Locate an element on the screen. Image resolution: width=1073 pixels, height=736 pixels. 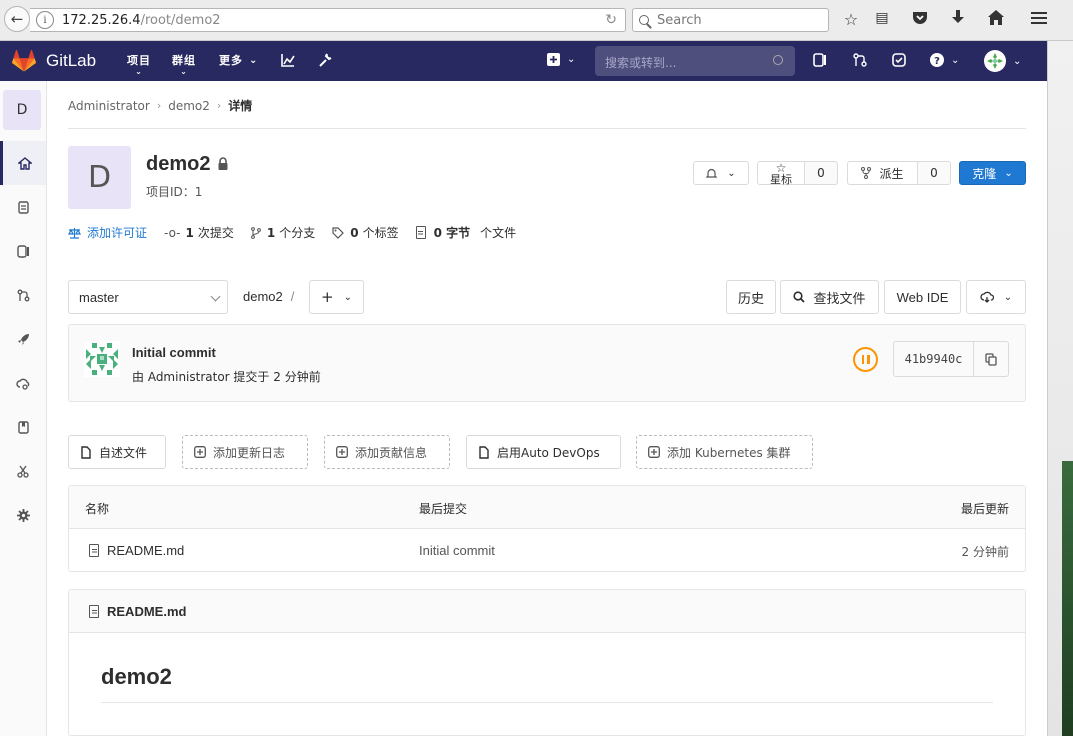
repo-path-root: demo2 is located at coordinates (263, 296).